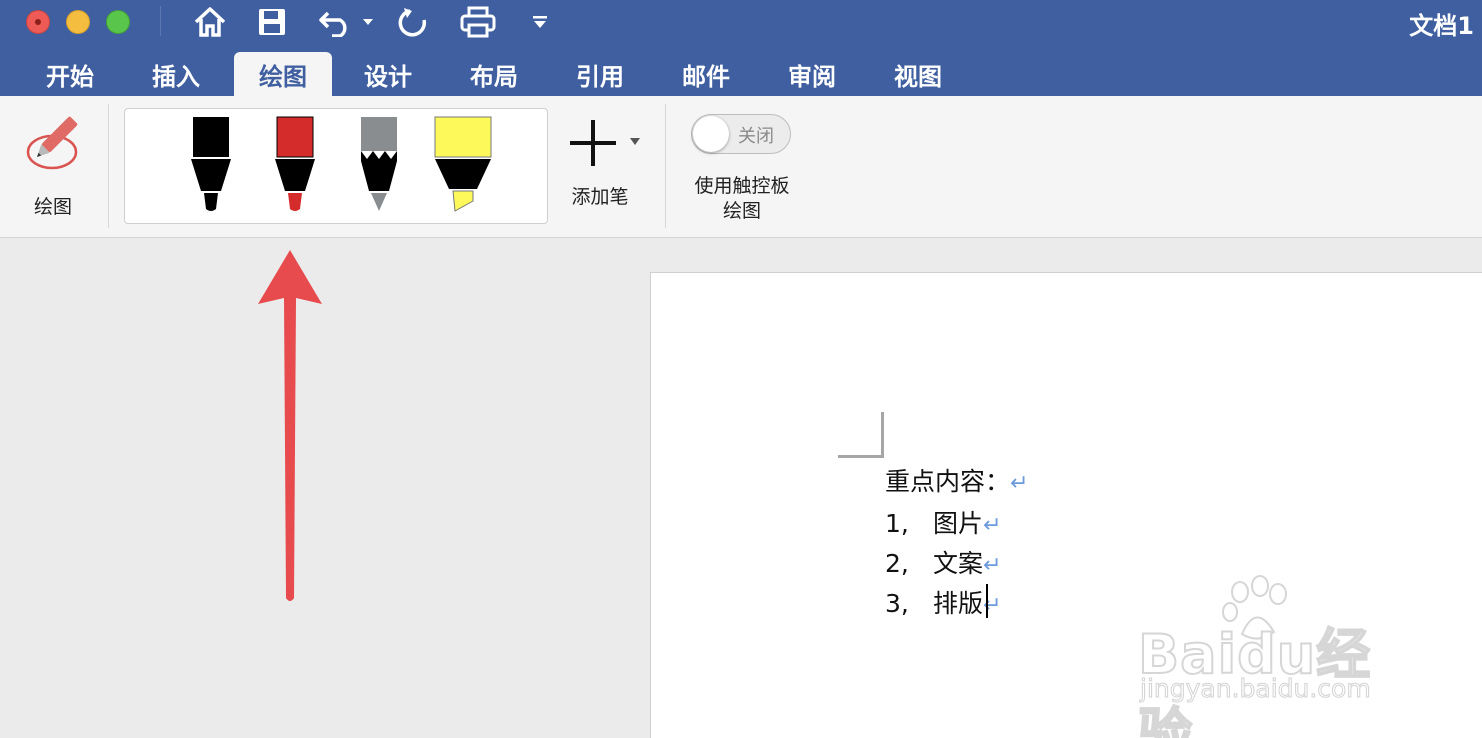  I want to click on redo-icon, so click(414, 22).